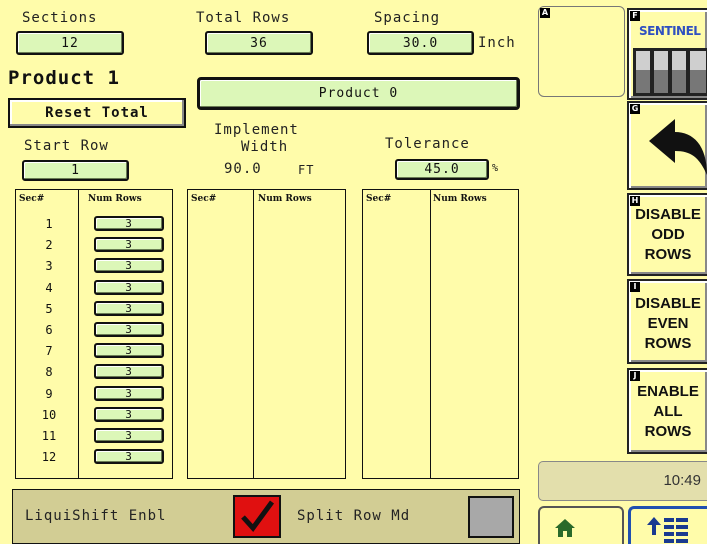 This screenshot has width=707, height=544. Describe the element at coordinates (64, 78) in the screenshot. I see `product-title: Product 1` at that location.